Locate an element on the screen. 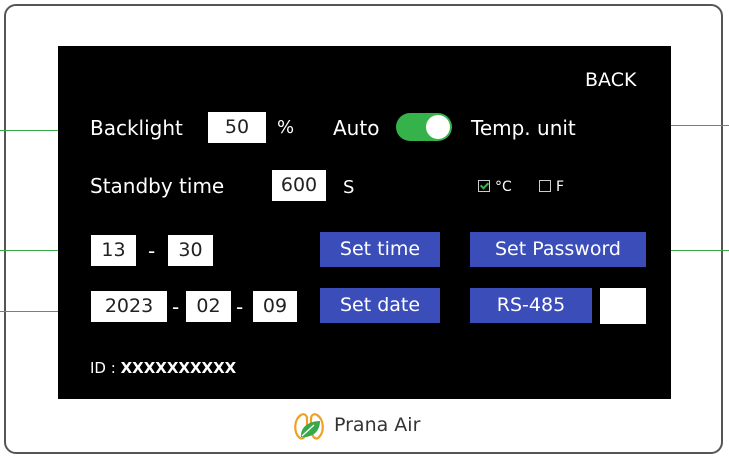  month-input: 02 is located at coordinates (208, 306).